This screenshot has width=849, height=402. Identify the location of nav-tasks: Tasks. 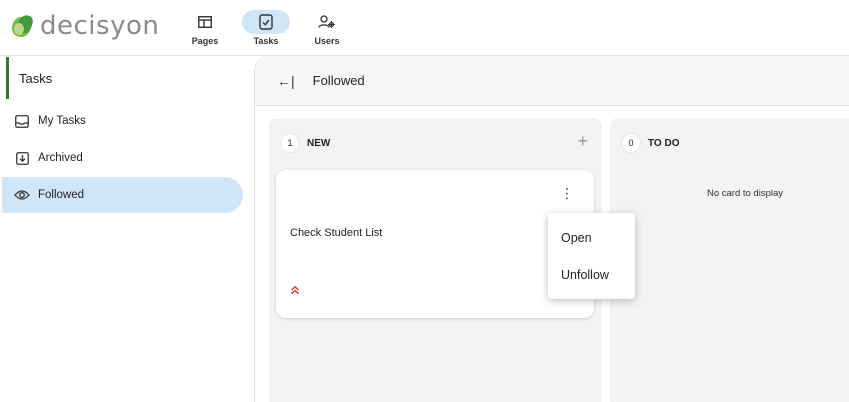
(266, 28).